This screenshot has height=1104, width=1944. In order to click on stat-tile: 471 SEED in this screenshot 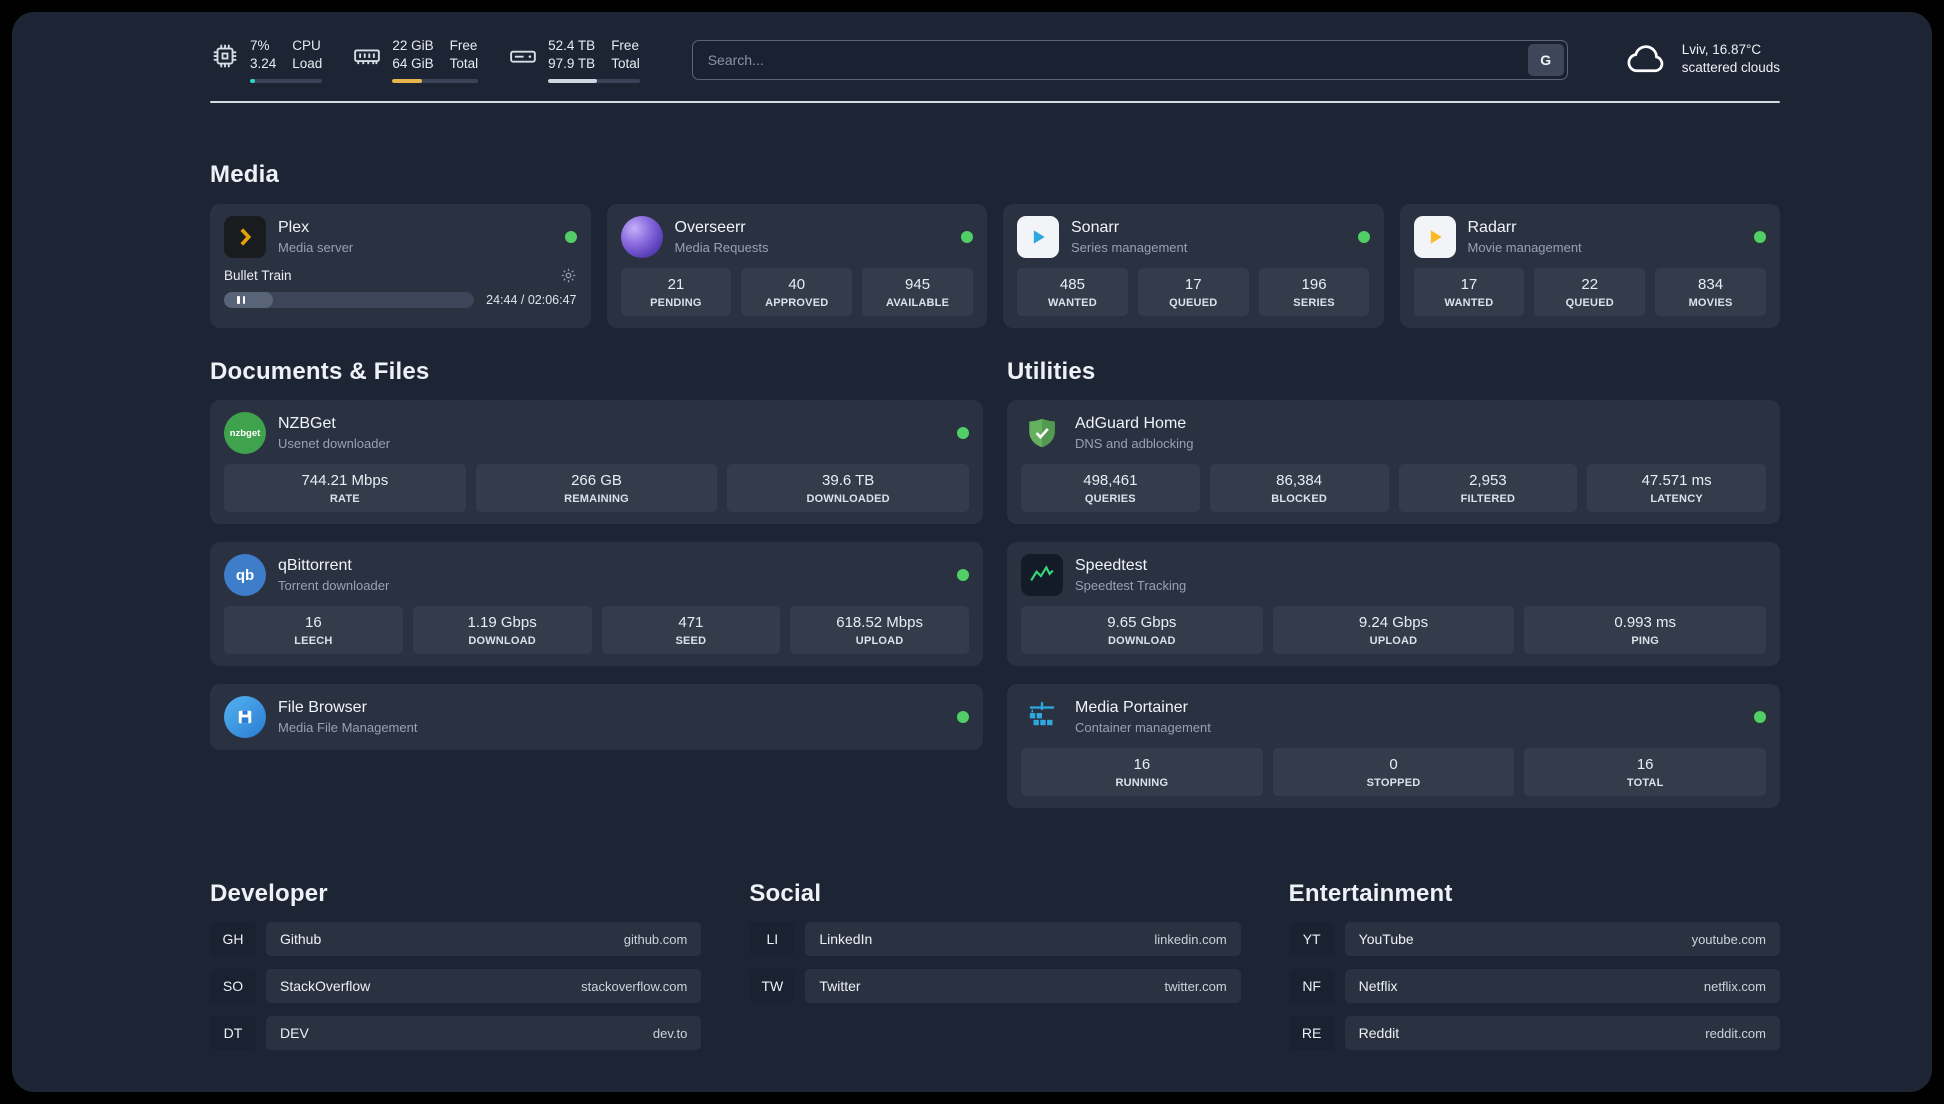, I will do `click(691, 630)`.